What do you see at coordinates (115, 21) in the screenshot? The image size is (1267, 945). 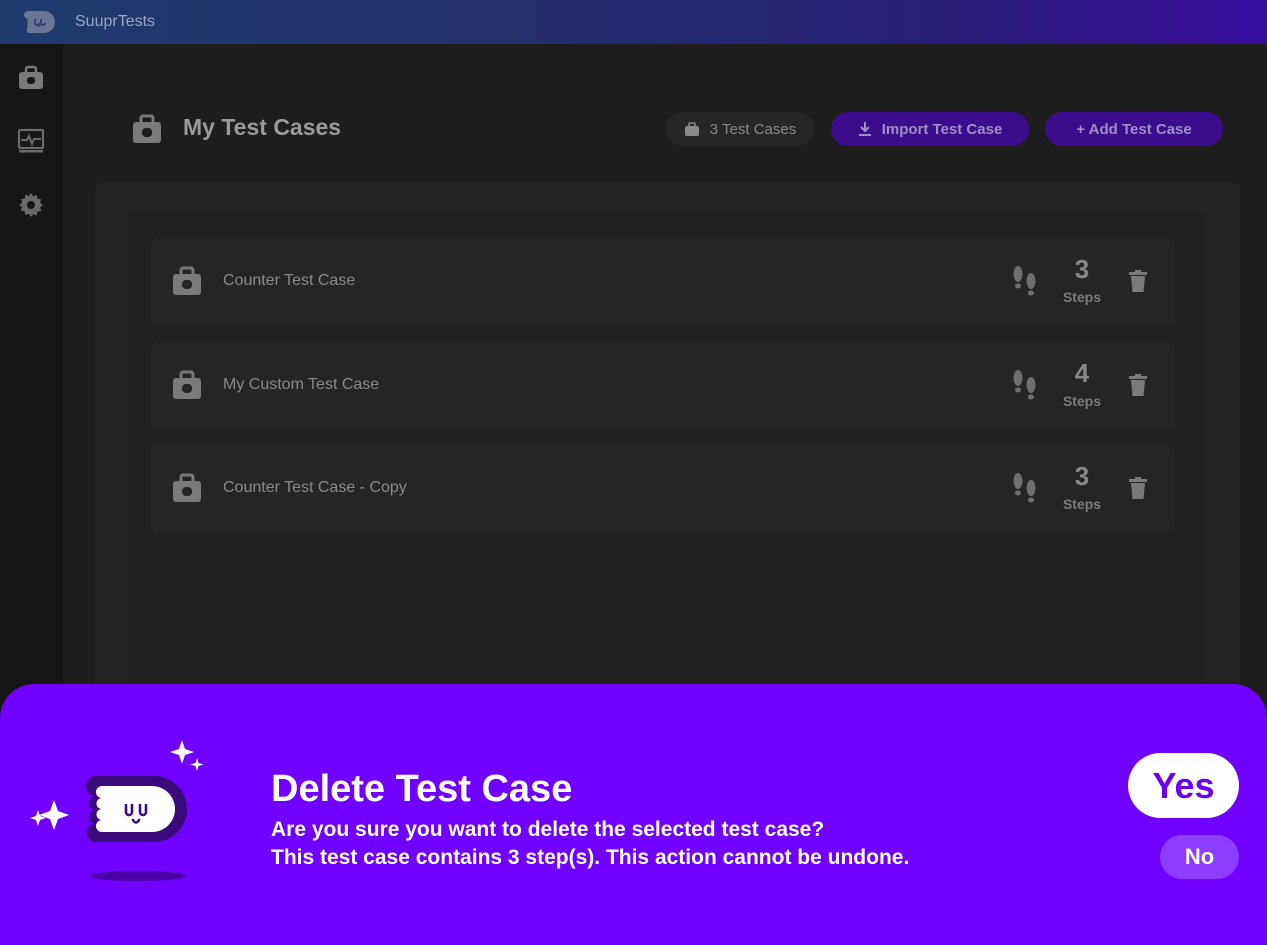 I see `app-title: SuuprTests` at bounding box center [115, 21].